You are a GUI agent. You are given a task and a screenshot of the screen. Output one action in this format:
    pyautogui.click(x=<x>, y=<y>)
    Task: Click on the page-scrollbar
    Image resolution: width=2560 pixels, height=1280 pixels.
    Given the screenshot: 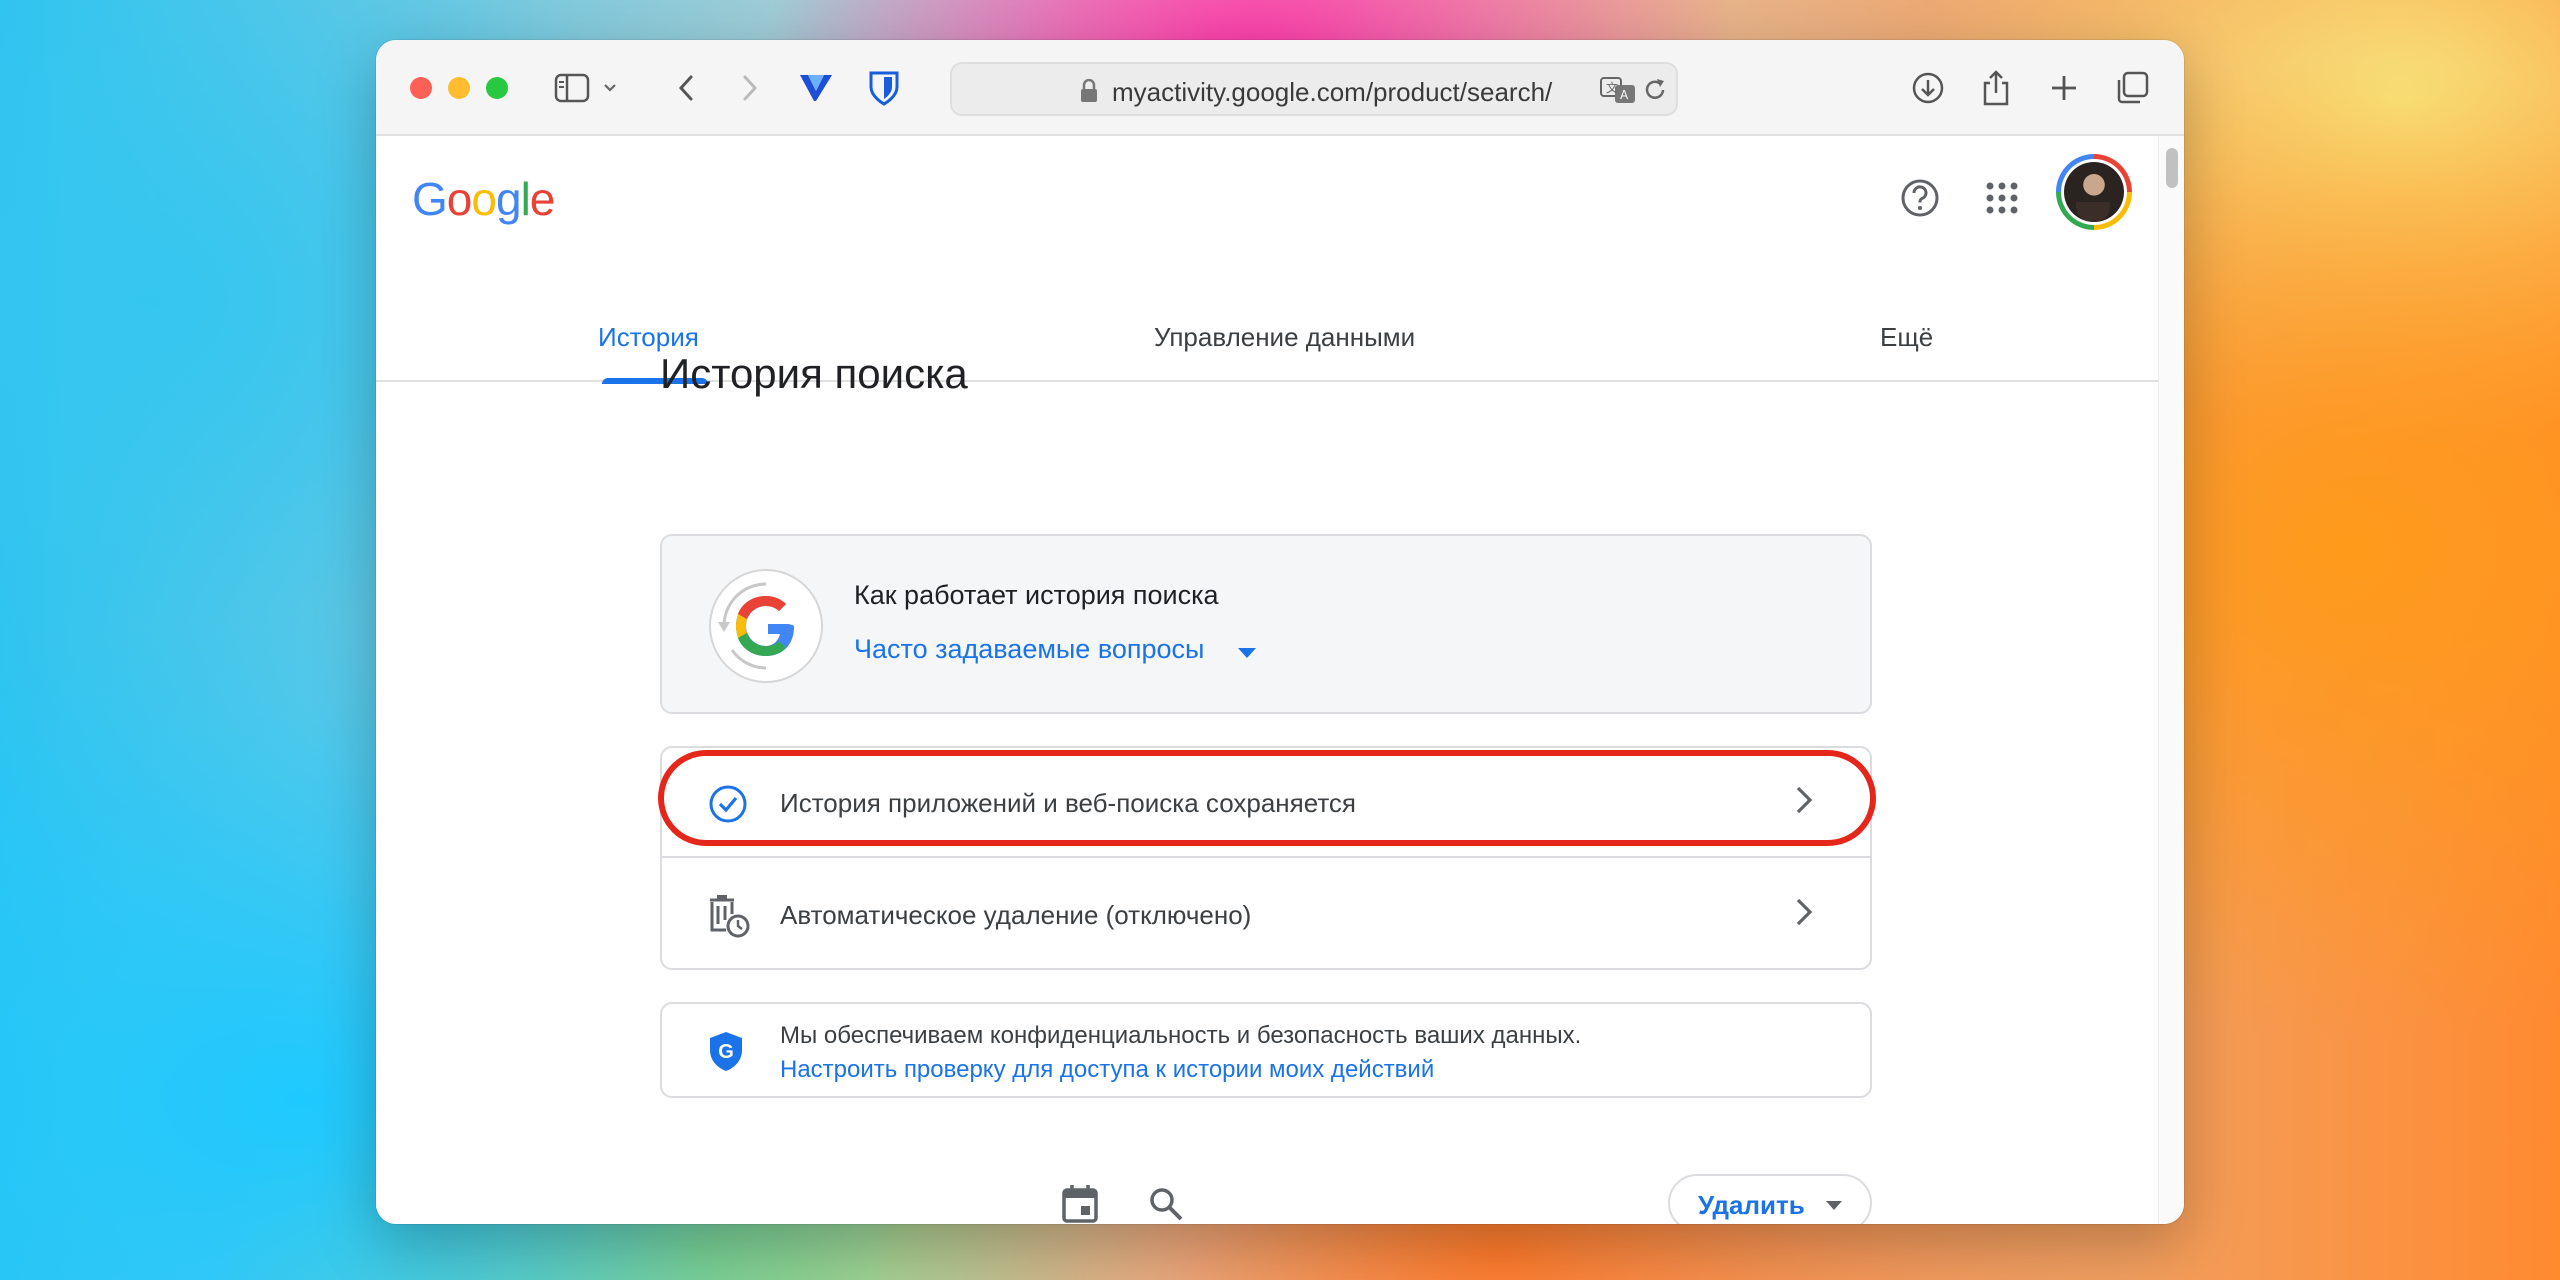 What is the action you would take?
    pyautogui.click(x=2171, y=680)
    